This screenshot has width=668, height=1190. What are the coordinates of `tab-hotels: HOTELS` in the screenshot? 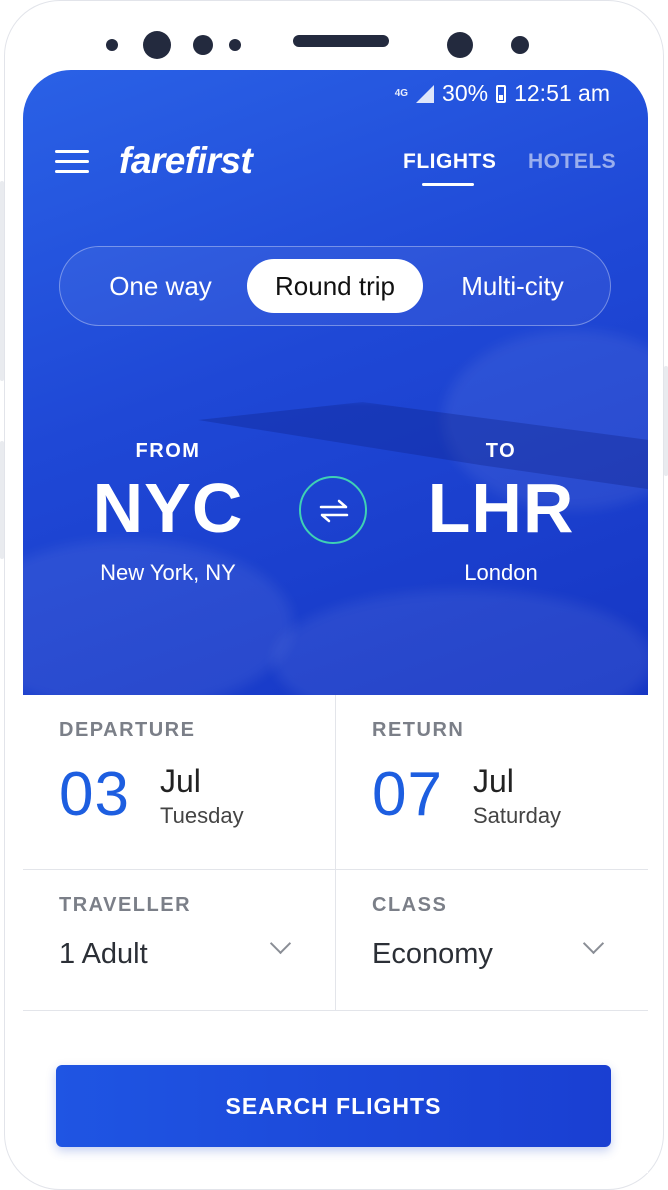 It's located at (572, 162).